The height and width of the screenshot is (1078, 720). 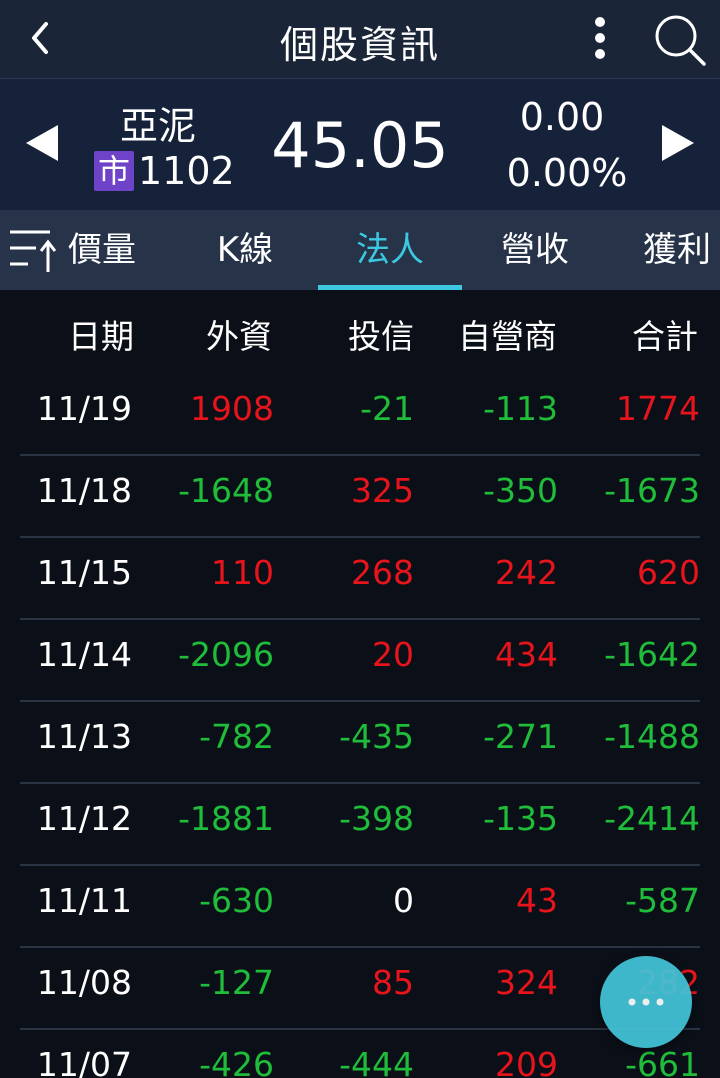 What do you see at coordinates (101, 336) in the screenshot?
I see `column-header-date: 日期` at bounding box center [101, 336].